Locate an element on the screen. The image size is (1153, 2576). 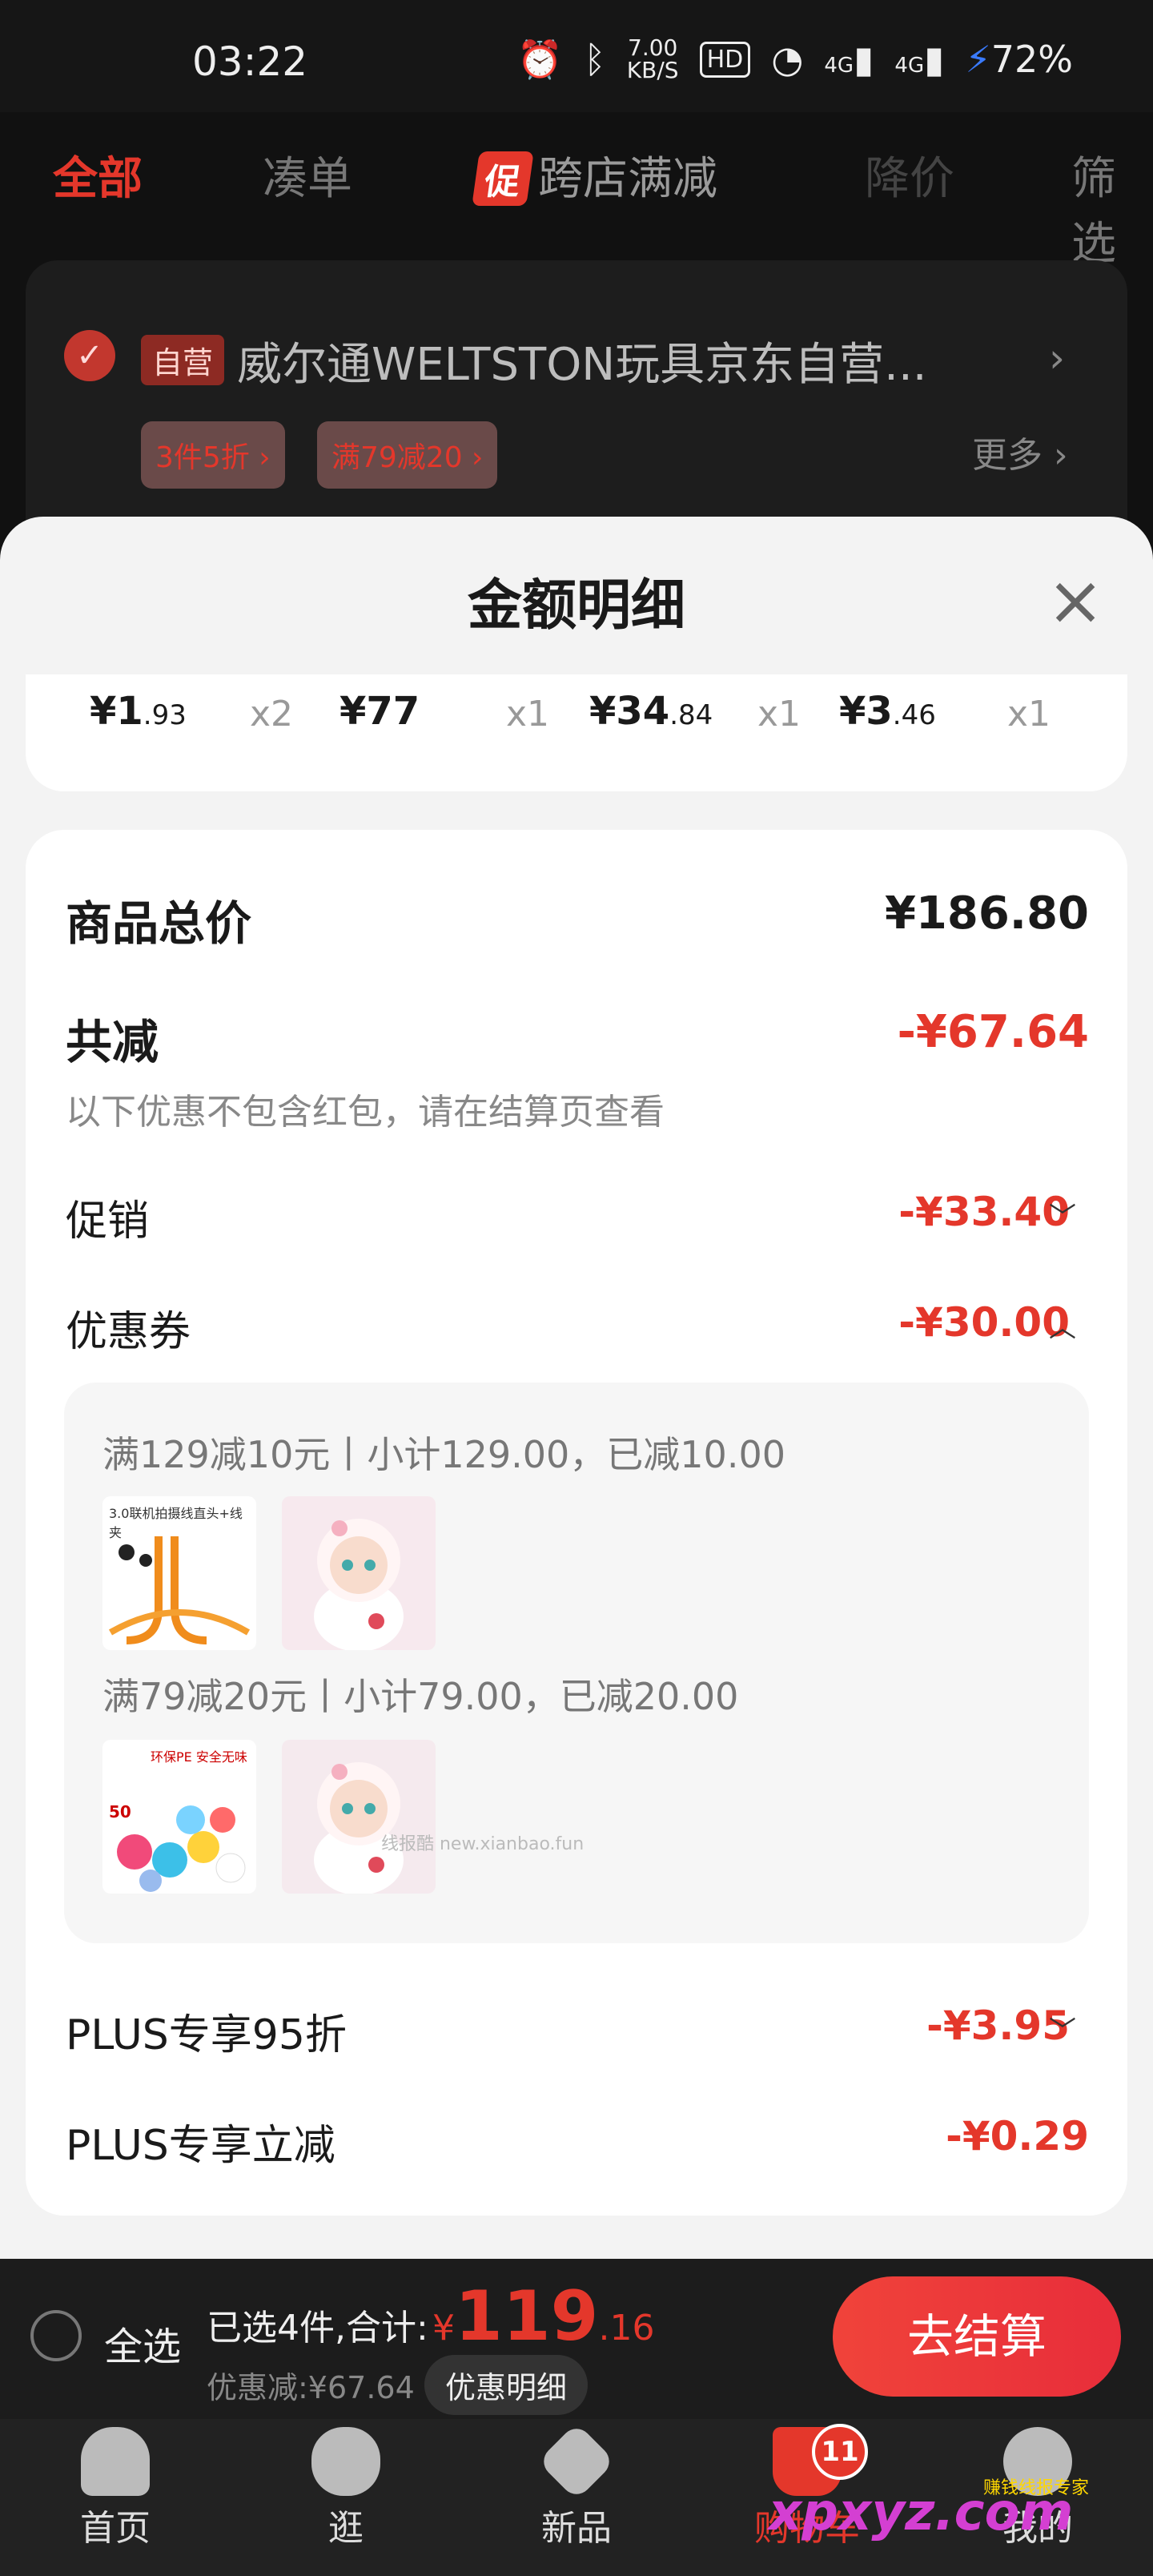
tab-filter: 筛选 is located at coordinates (1112, 207).